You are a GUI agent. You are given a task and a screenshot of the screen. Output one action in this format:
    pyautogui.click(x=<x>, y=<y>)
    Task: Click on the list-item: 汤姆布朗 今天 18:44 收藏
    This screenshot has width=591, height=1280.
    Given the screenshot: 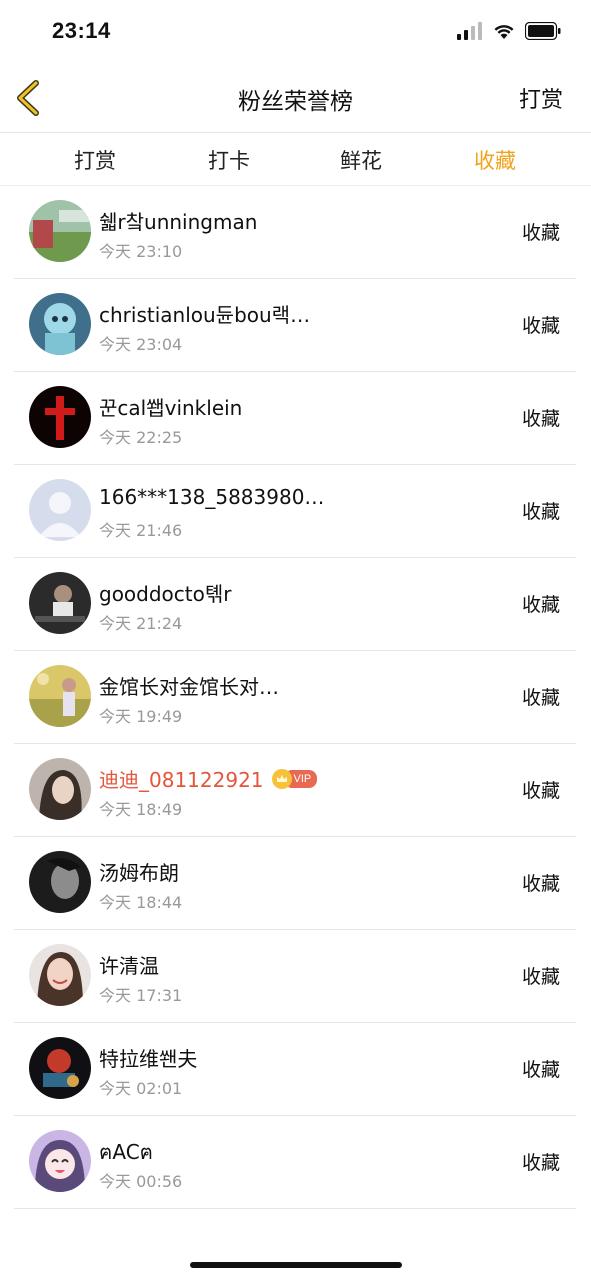 What is the action you would take?
    pyautogui.click(x=295, y=883)
    